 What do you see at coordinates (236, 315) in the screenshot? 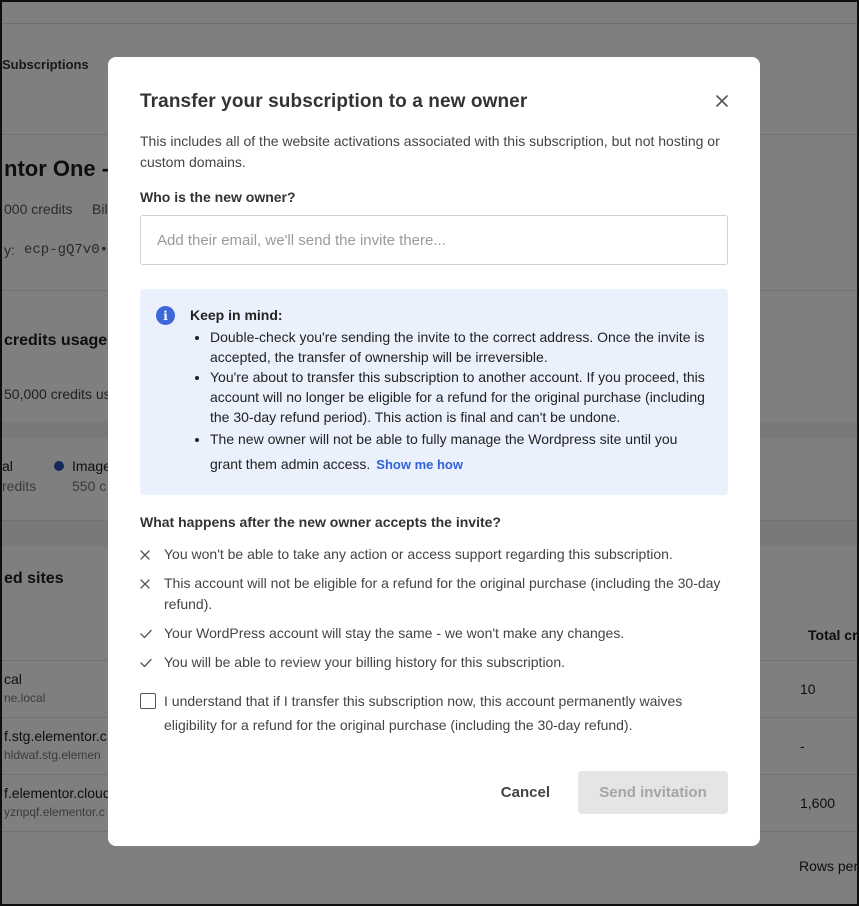
I see `notice-title: Keep in mind:` at bounding box center [236, 315].